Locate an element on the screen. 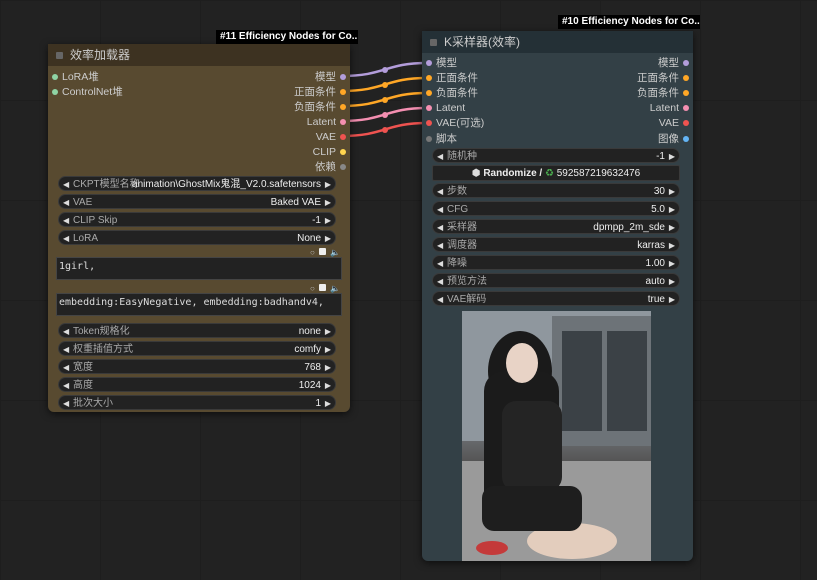 This screenshot has width=817, height=580. node-title-bar: K采样器(效率) is located at coordinates (557, 42).